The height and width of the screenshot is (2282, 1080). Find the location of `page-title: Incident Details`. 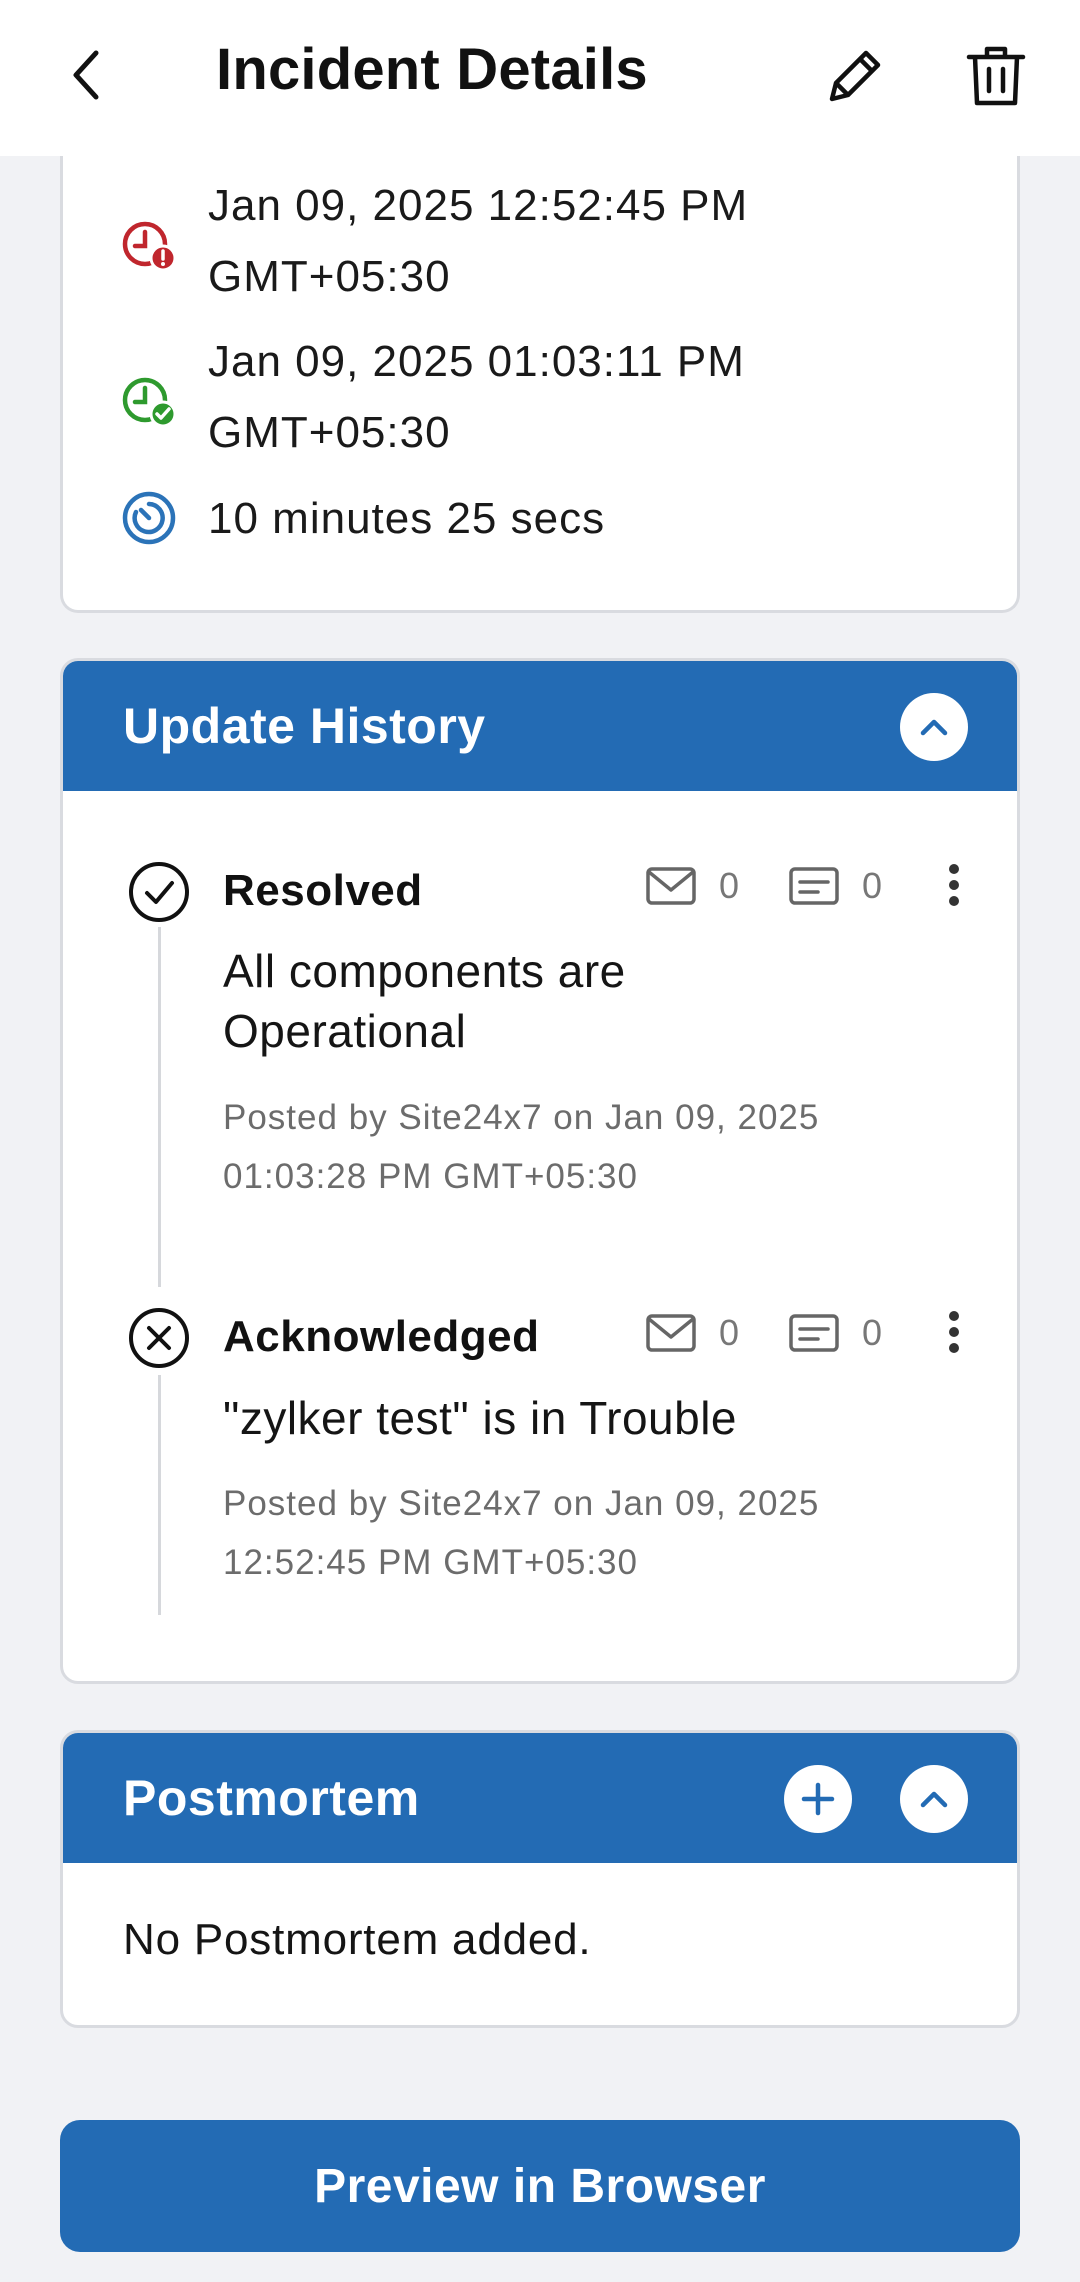

page-title: Incident Details is located at coordinates (432, 69).